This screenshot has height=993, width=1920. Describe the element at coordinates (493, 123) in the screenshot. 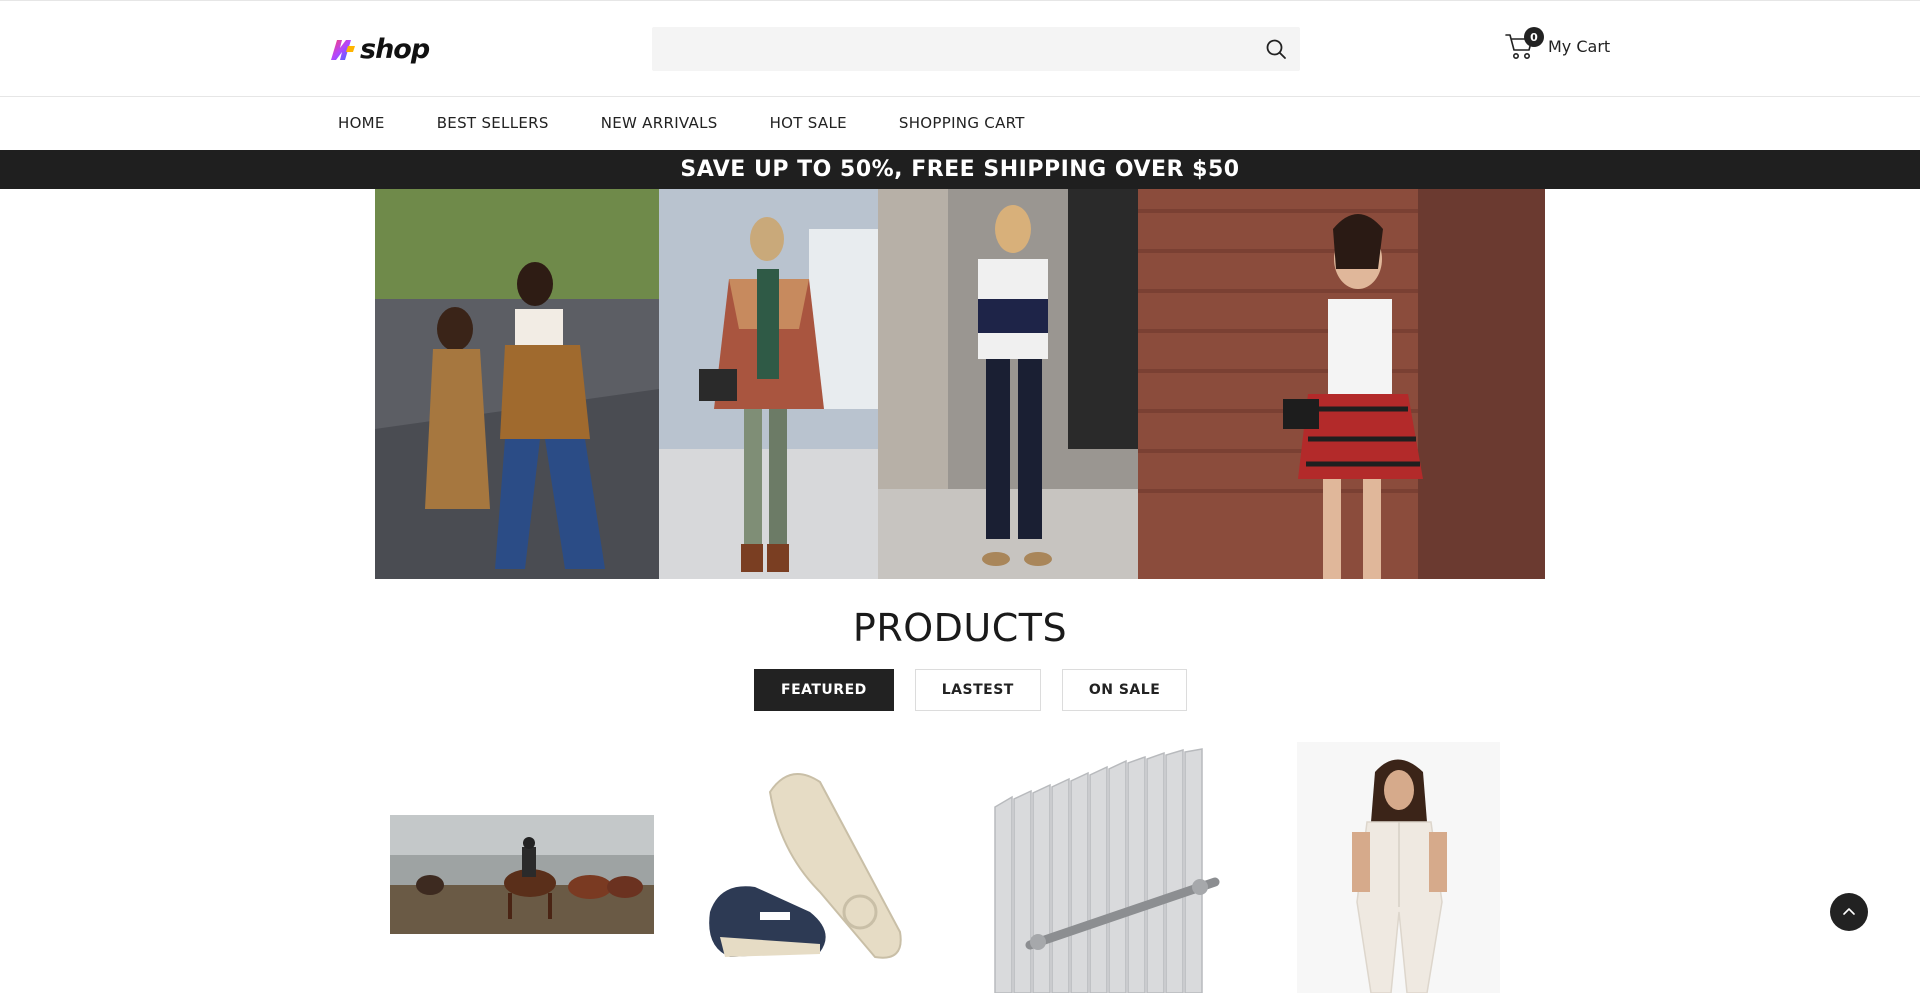

I see `nav-item-best-sellers: BEST SELLERS` at that location.